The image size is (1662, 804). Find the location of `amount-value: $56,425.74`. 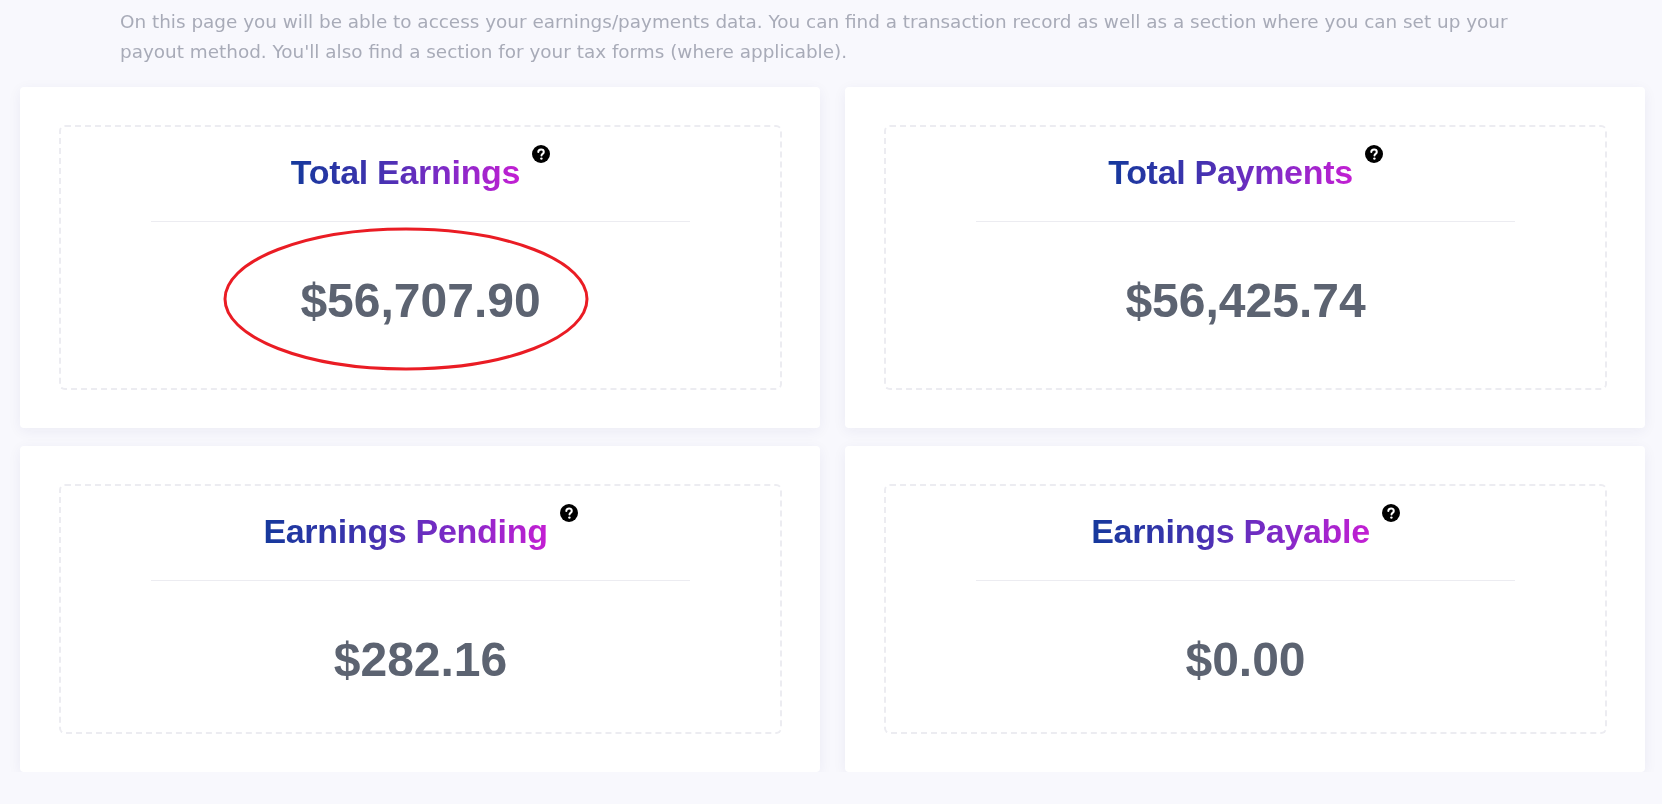

amount-value: $56,425.74 is located at coordinates (1245, 301).